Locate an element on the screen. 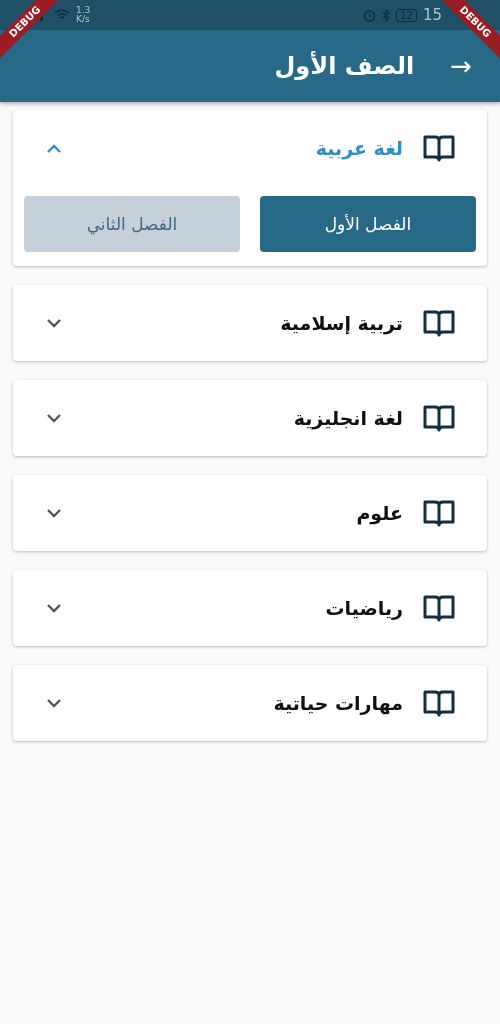 The image size is (500, 1024). bluetooth-icon is located at coordinates (386, 15).